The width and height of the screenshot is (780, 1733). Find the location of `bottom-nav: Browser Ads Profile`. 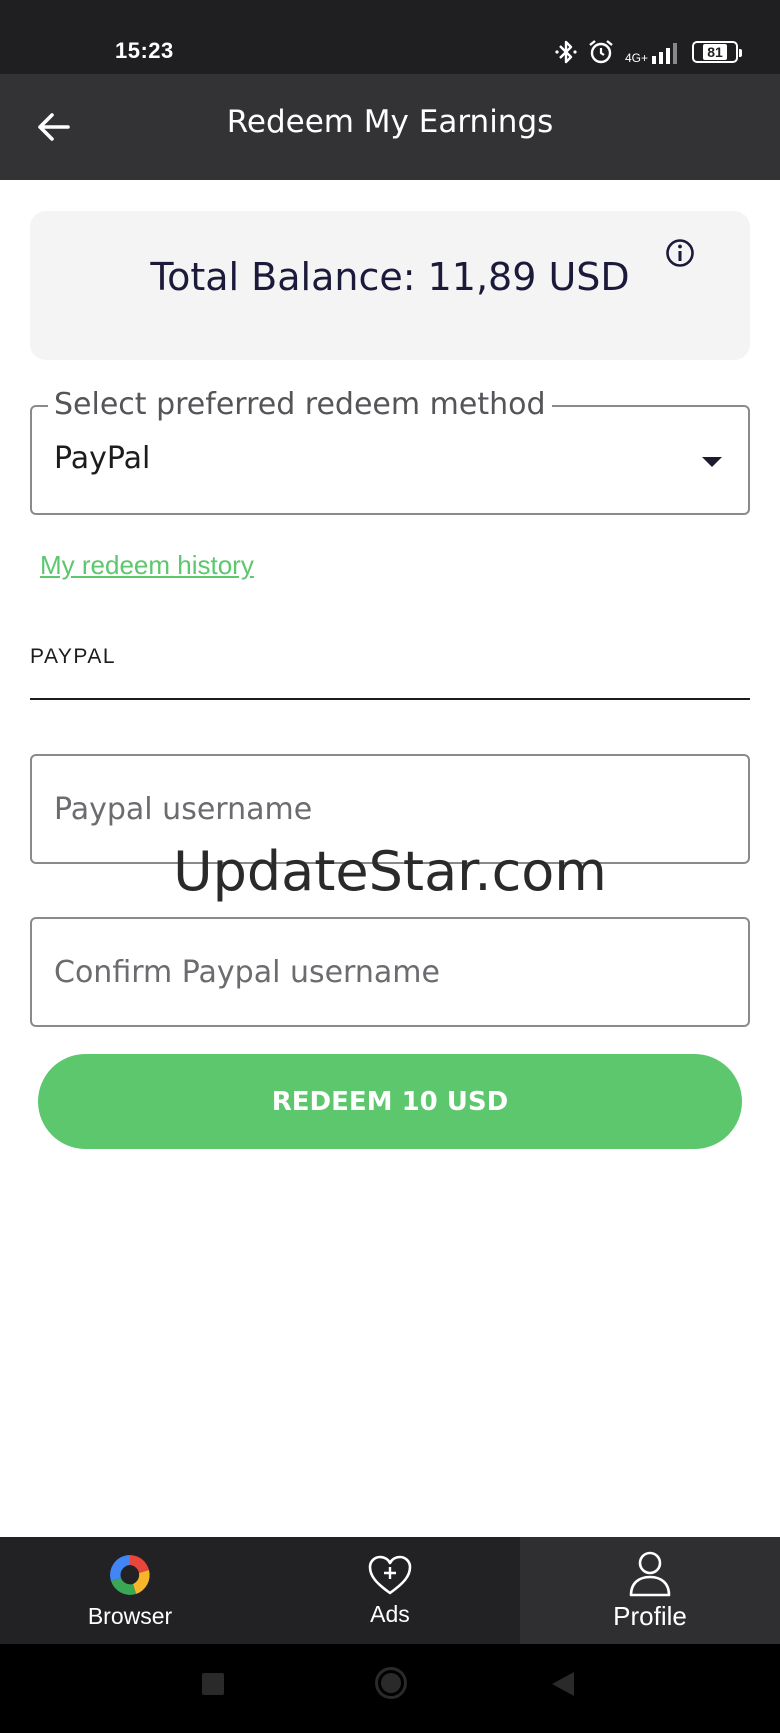

bottom-nav: Browser Ads Profile is located at coordinates (390, 1590).